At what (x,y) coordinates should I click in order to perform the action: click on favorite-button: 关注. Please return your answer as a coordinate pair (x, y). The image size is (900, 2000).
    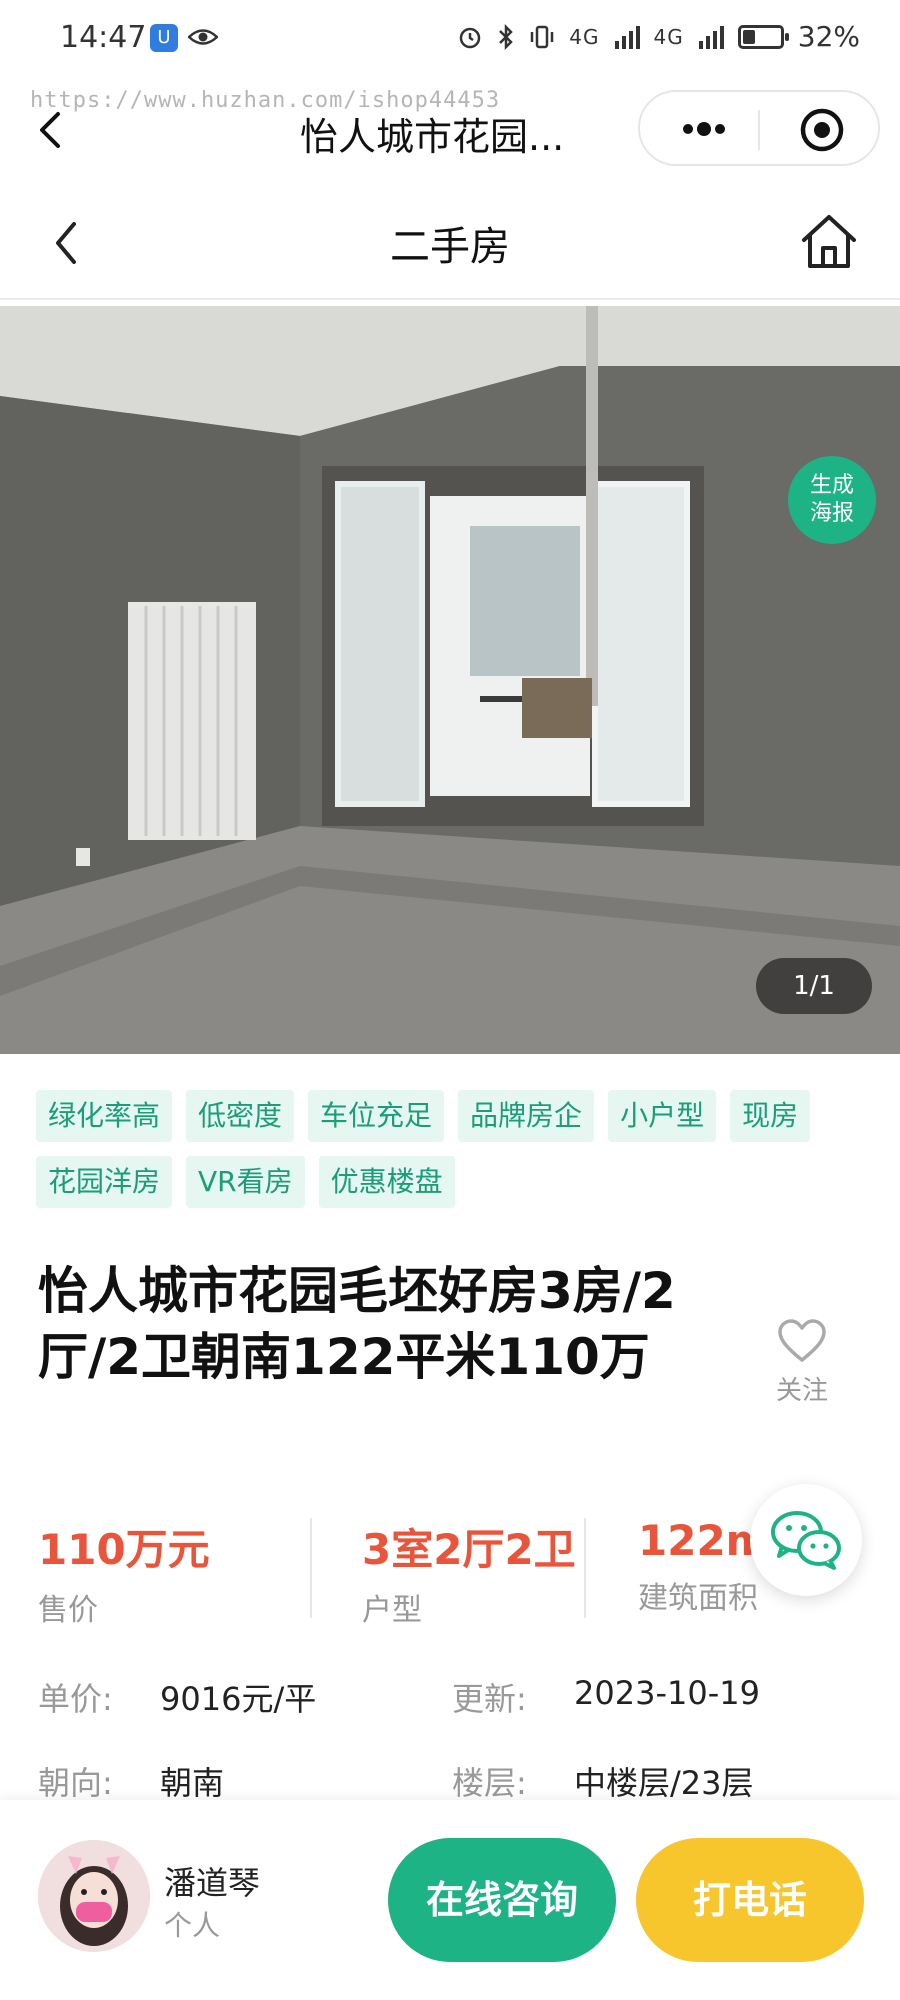
    Looking at the image, I should click on (802, 1362).